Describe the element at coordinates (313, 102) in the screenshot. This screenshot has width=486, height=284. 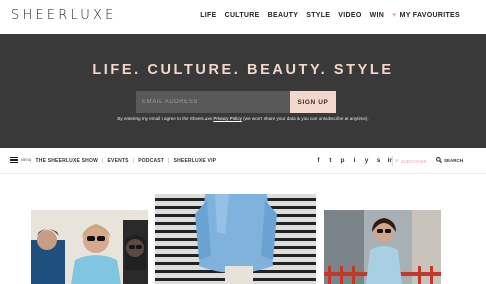
I see `sign-up-button: SIGN UP` at that location.